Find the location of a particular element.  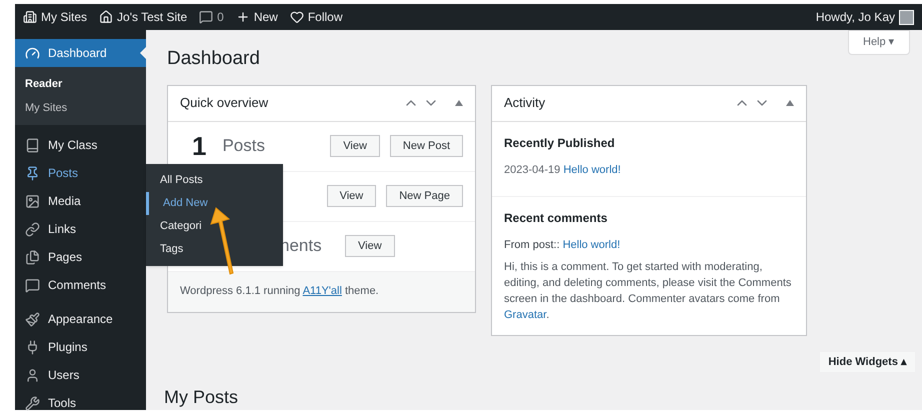

wrench-icon is located at coordinates (32, 403).